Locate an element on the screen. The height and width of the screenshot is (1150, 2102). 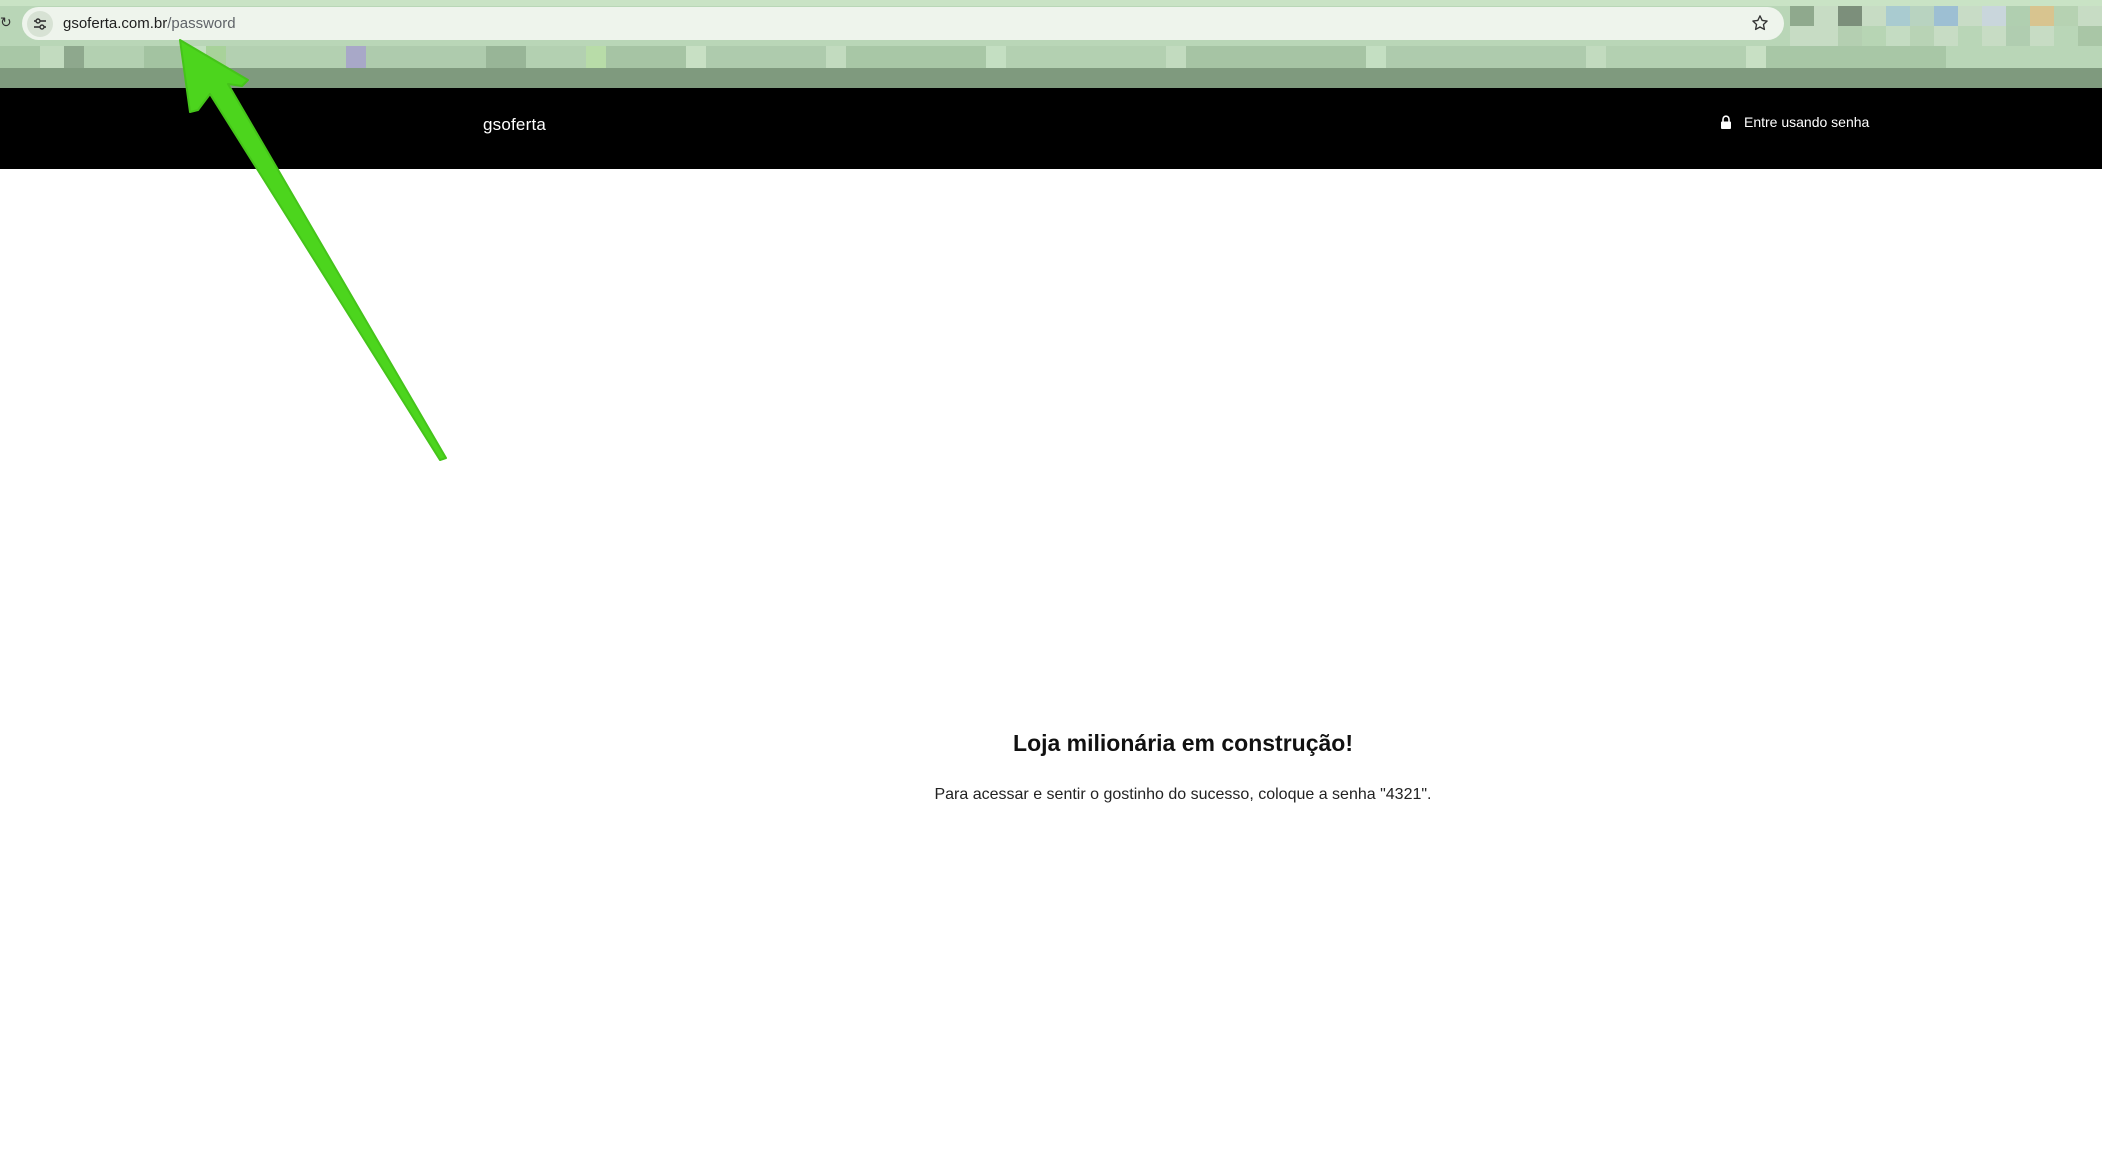
bookmark-star-button is located at coordinates (1760, 23).